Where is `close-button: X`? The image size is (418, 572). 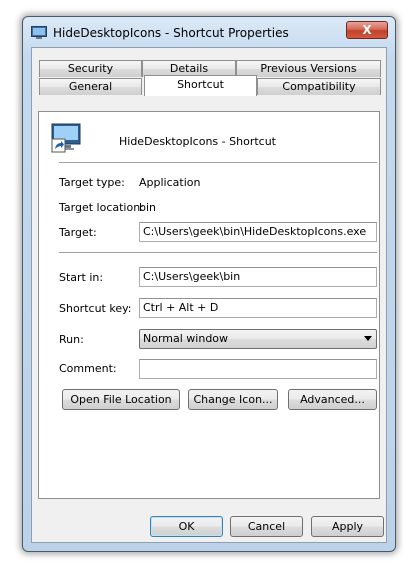
close-button: X is located at coordinates (367, 30).